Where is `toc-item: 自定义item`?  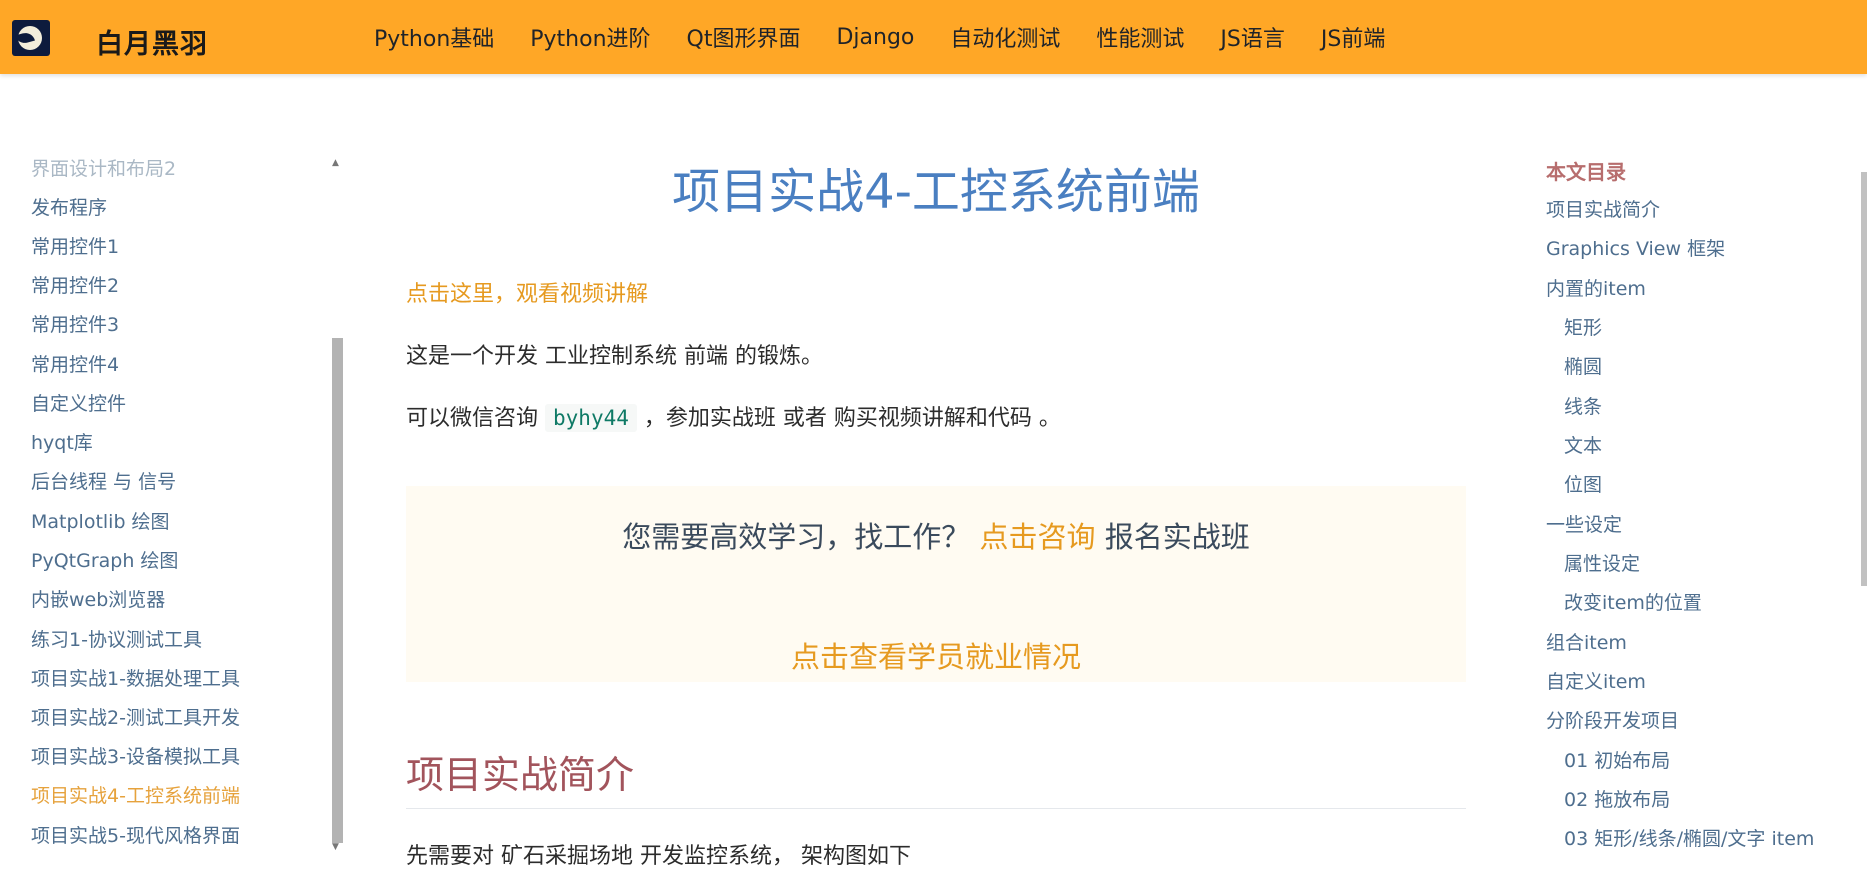
toc-item: 自定义item is located at coordinates (1596, 680).